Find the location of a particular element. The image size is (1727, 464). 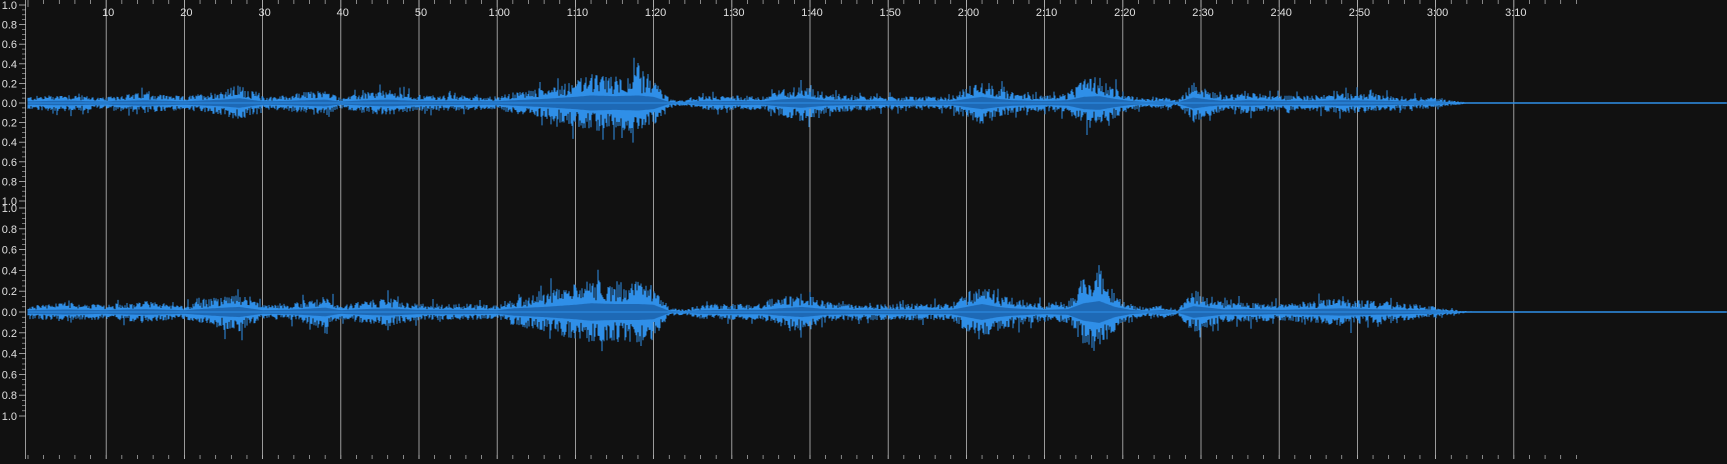

time-label: 1:50 is located at coordinates (889, 13).